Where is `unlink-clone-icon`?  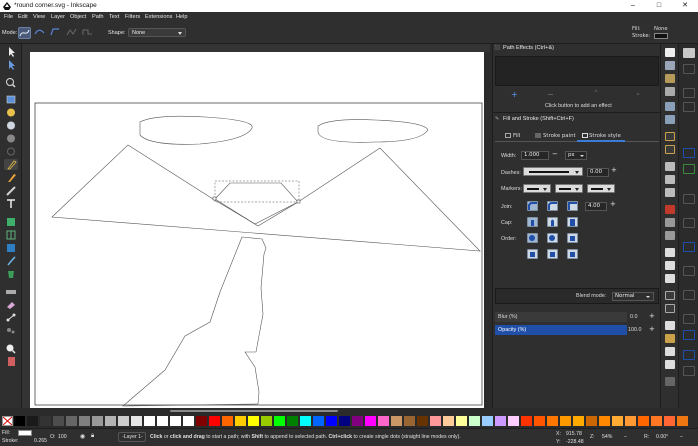
unlink-clone-icon is located at coordinates (670, 278).